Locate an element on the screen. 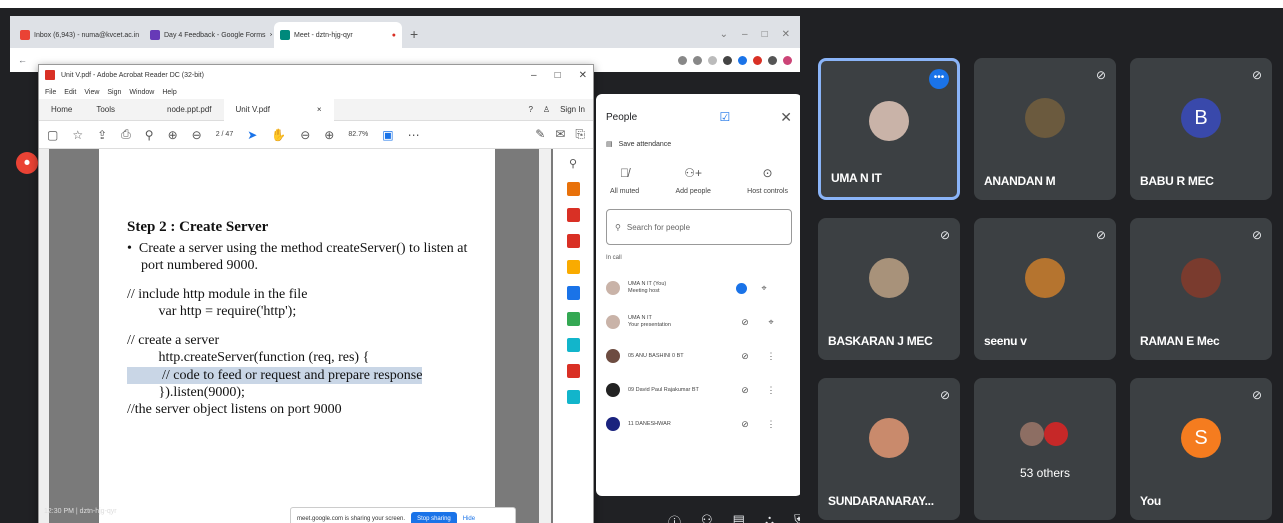 This screenshot has width=1283, height=523. participant-tile: ⊘ seenu v is located at coordinates (1045, 289).